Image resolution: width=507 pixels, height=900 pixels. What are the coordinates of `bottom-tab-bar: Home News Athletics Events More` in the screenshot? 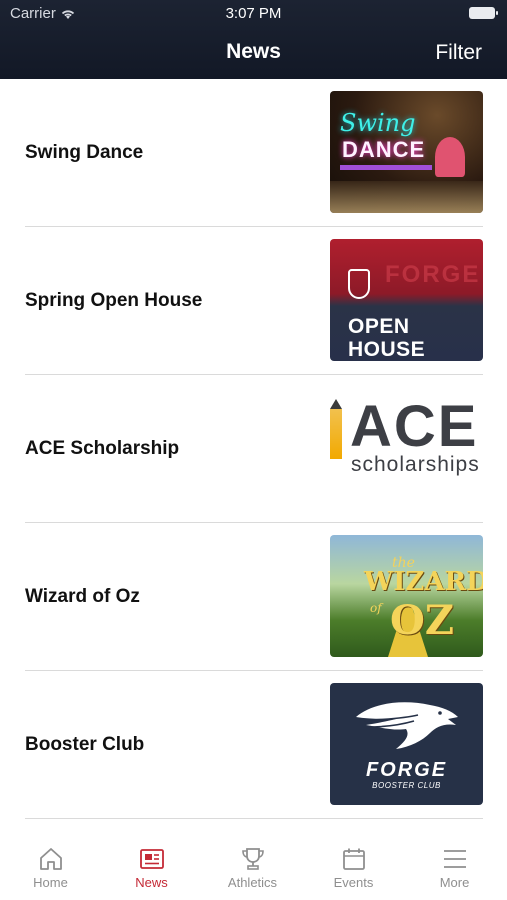 It's located at (253, 863).